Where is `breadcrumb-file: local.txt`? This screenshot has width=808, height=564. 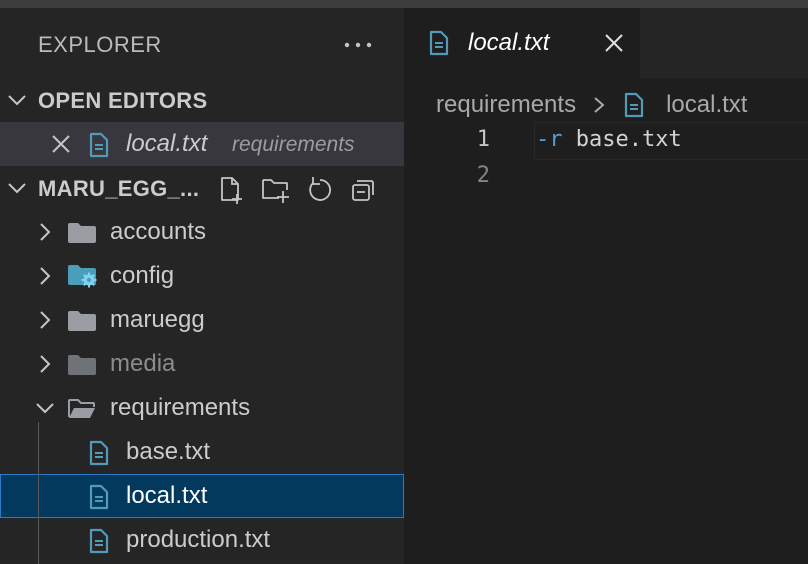 breadcrumb-file: local.txt is located at coordinates (706, 105).